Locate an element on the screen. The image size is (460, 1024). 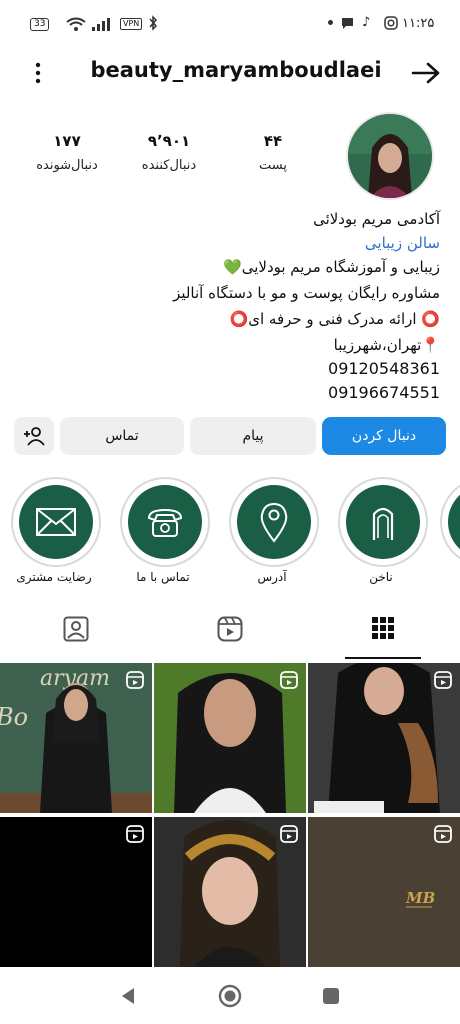
battery-indicator: 33 is located at coordinates (40, 24).